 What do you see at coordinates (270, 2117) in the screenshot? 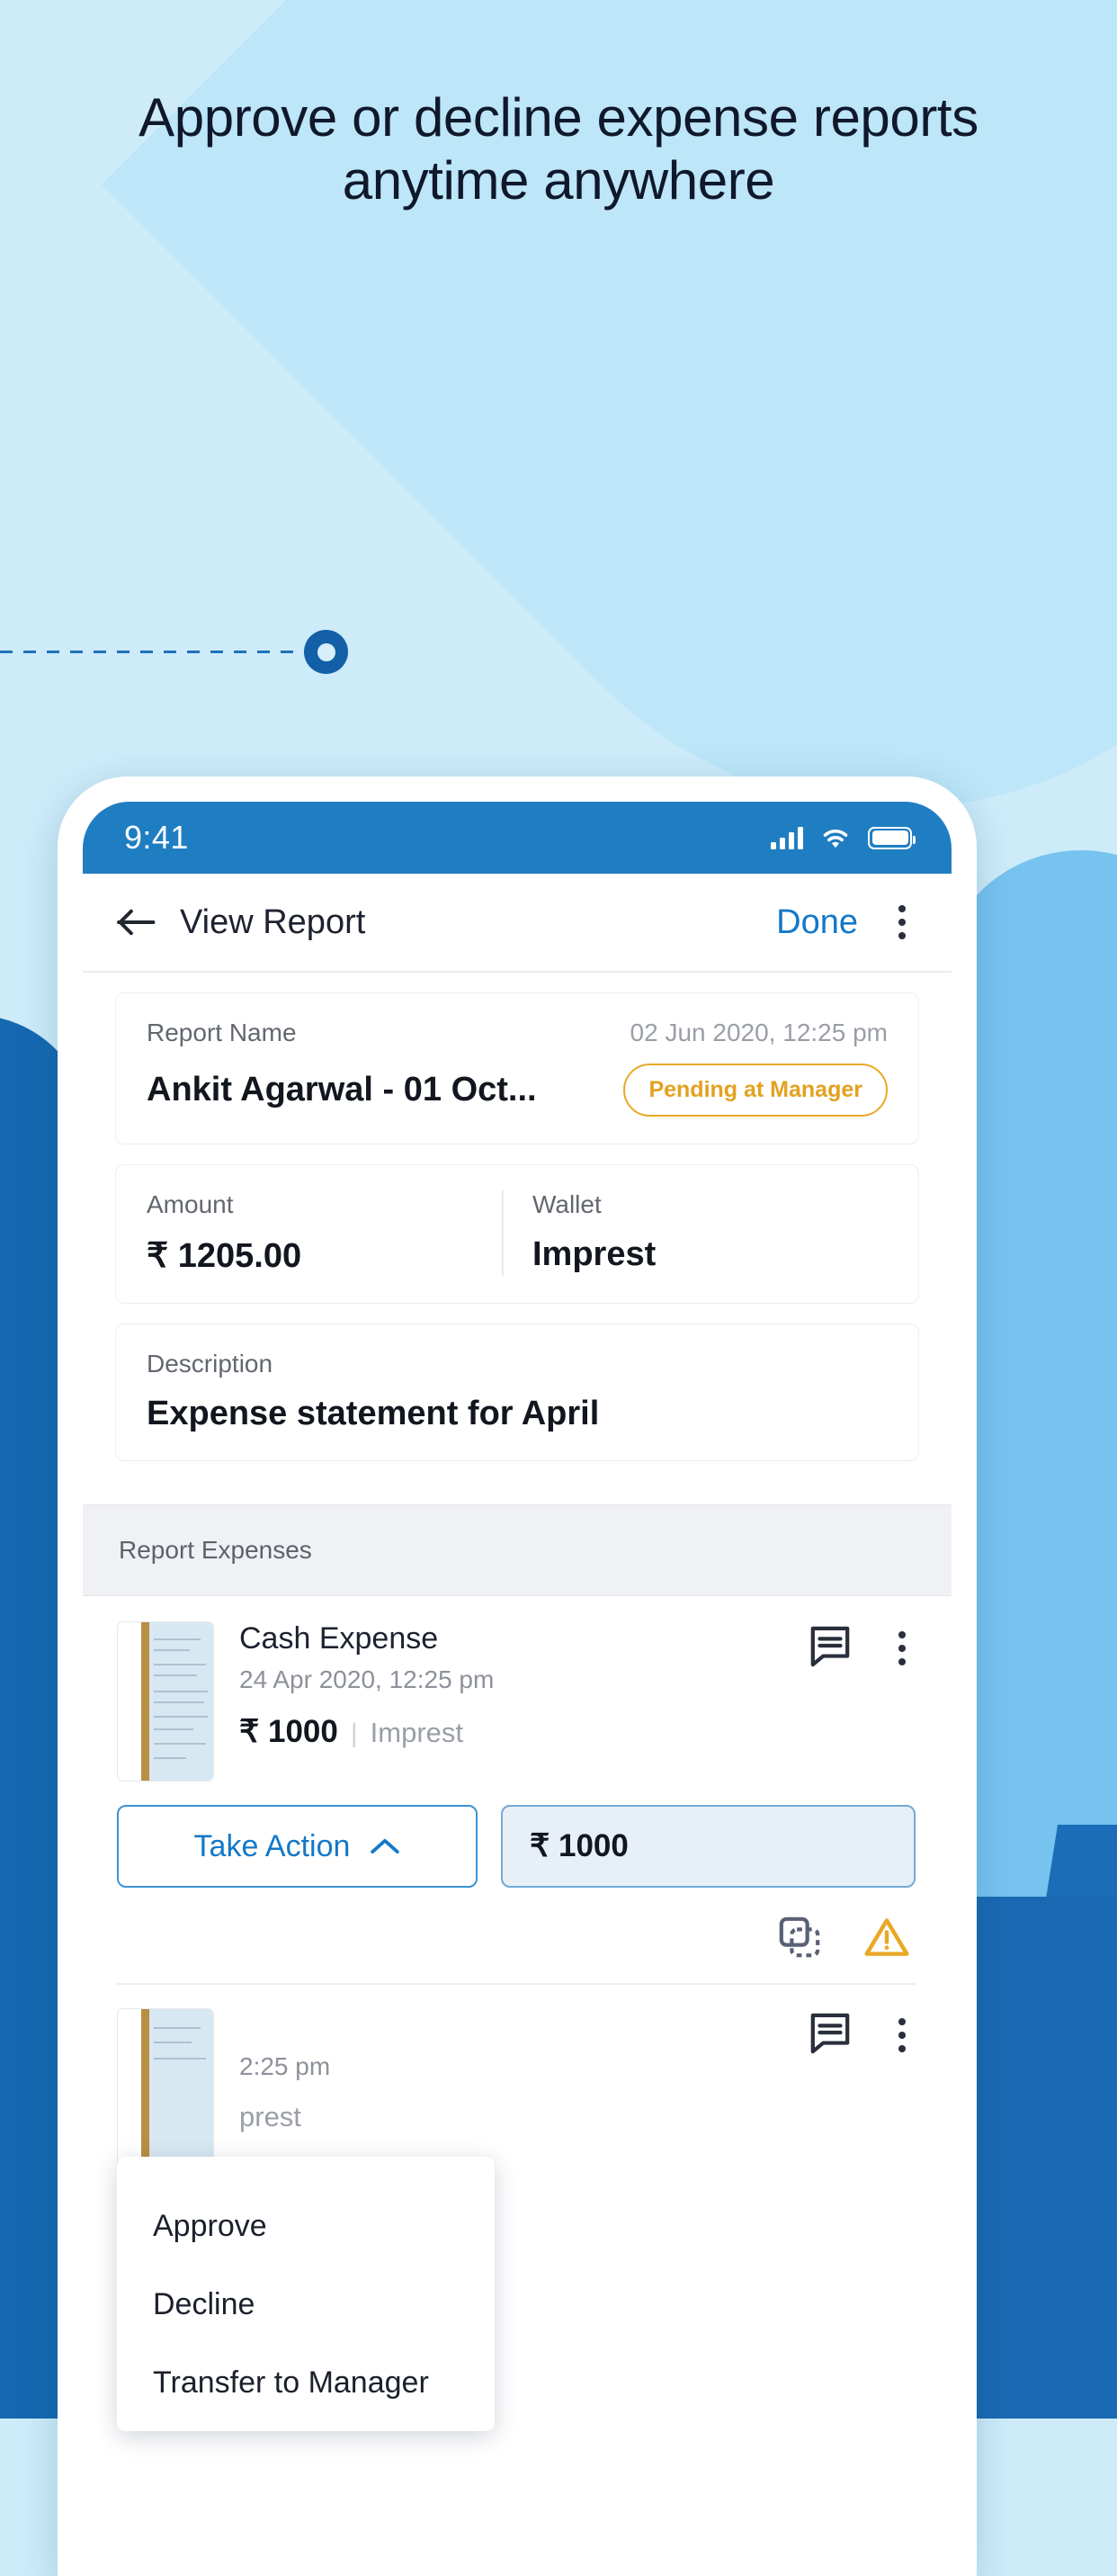
I see `expense-wallet: prest` at bounding box center [270, 2117].